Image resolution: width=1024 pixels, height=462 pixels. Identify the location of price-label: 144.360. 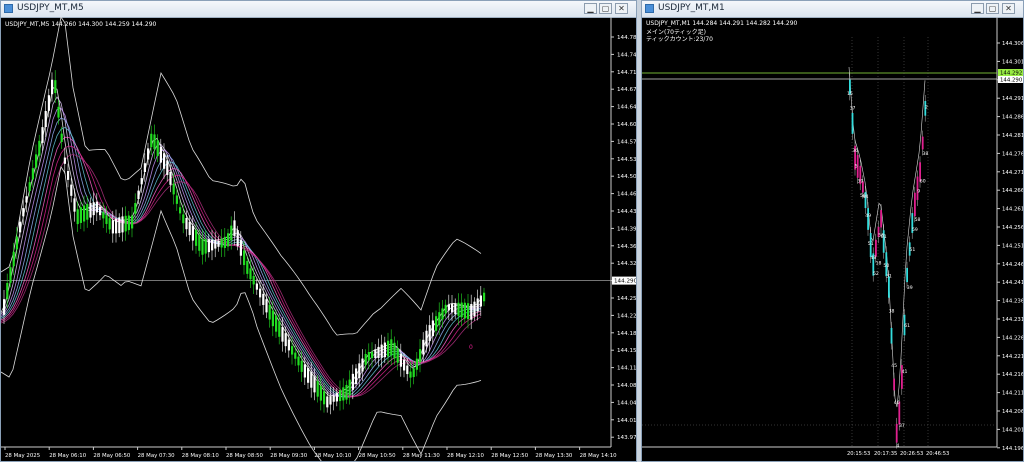
(627, 247).